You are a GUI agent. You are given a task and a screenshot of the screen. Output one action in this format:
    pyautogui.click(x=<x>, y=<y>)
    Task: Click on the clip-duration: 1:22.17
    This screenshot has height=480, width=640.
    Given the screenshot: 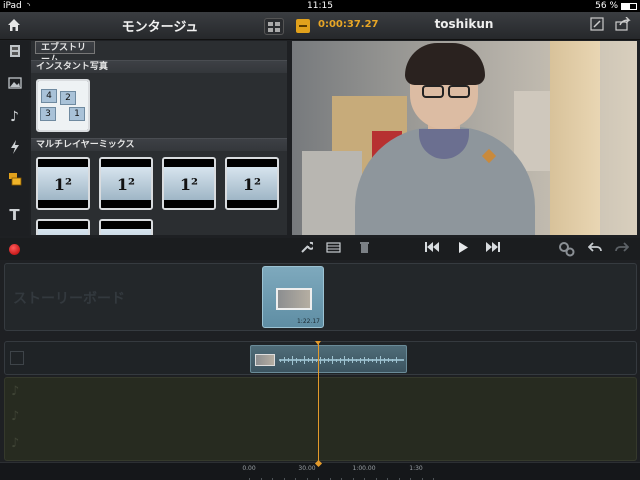 What is the action you would take?
    pyautogui.click(x=308, y=321)
    